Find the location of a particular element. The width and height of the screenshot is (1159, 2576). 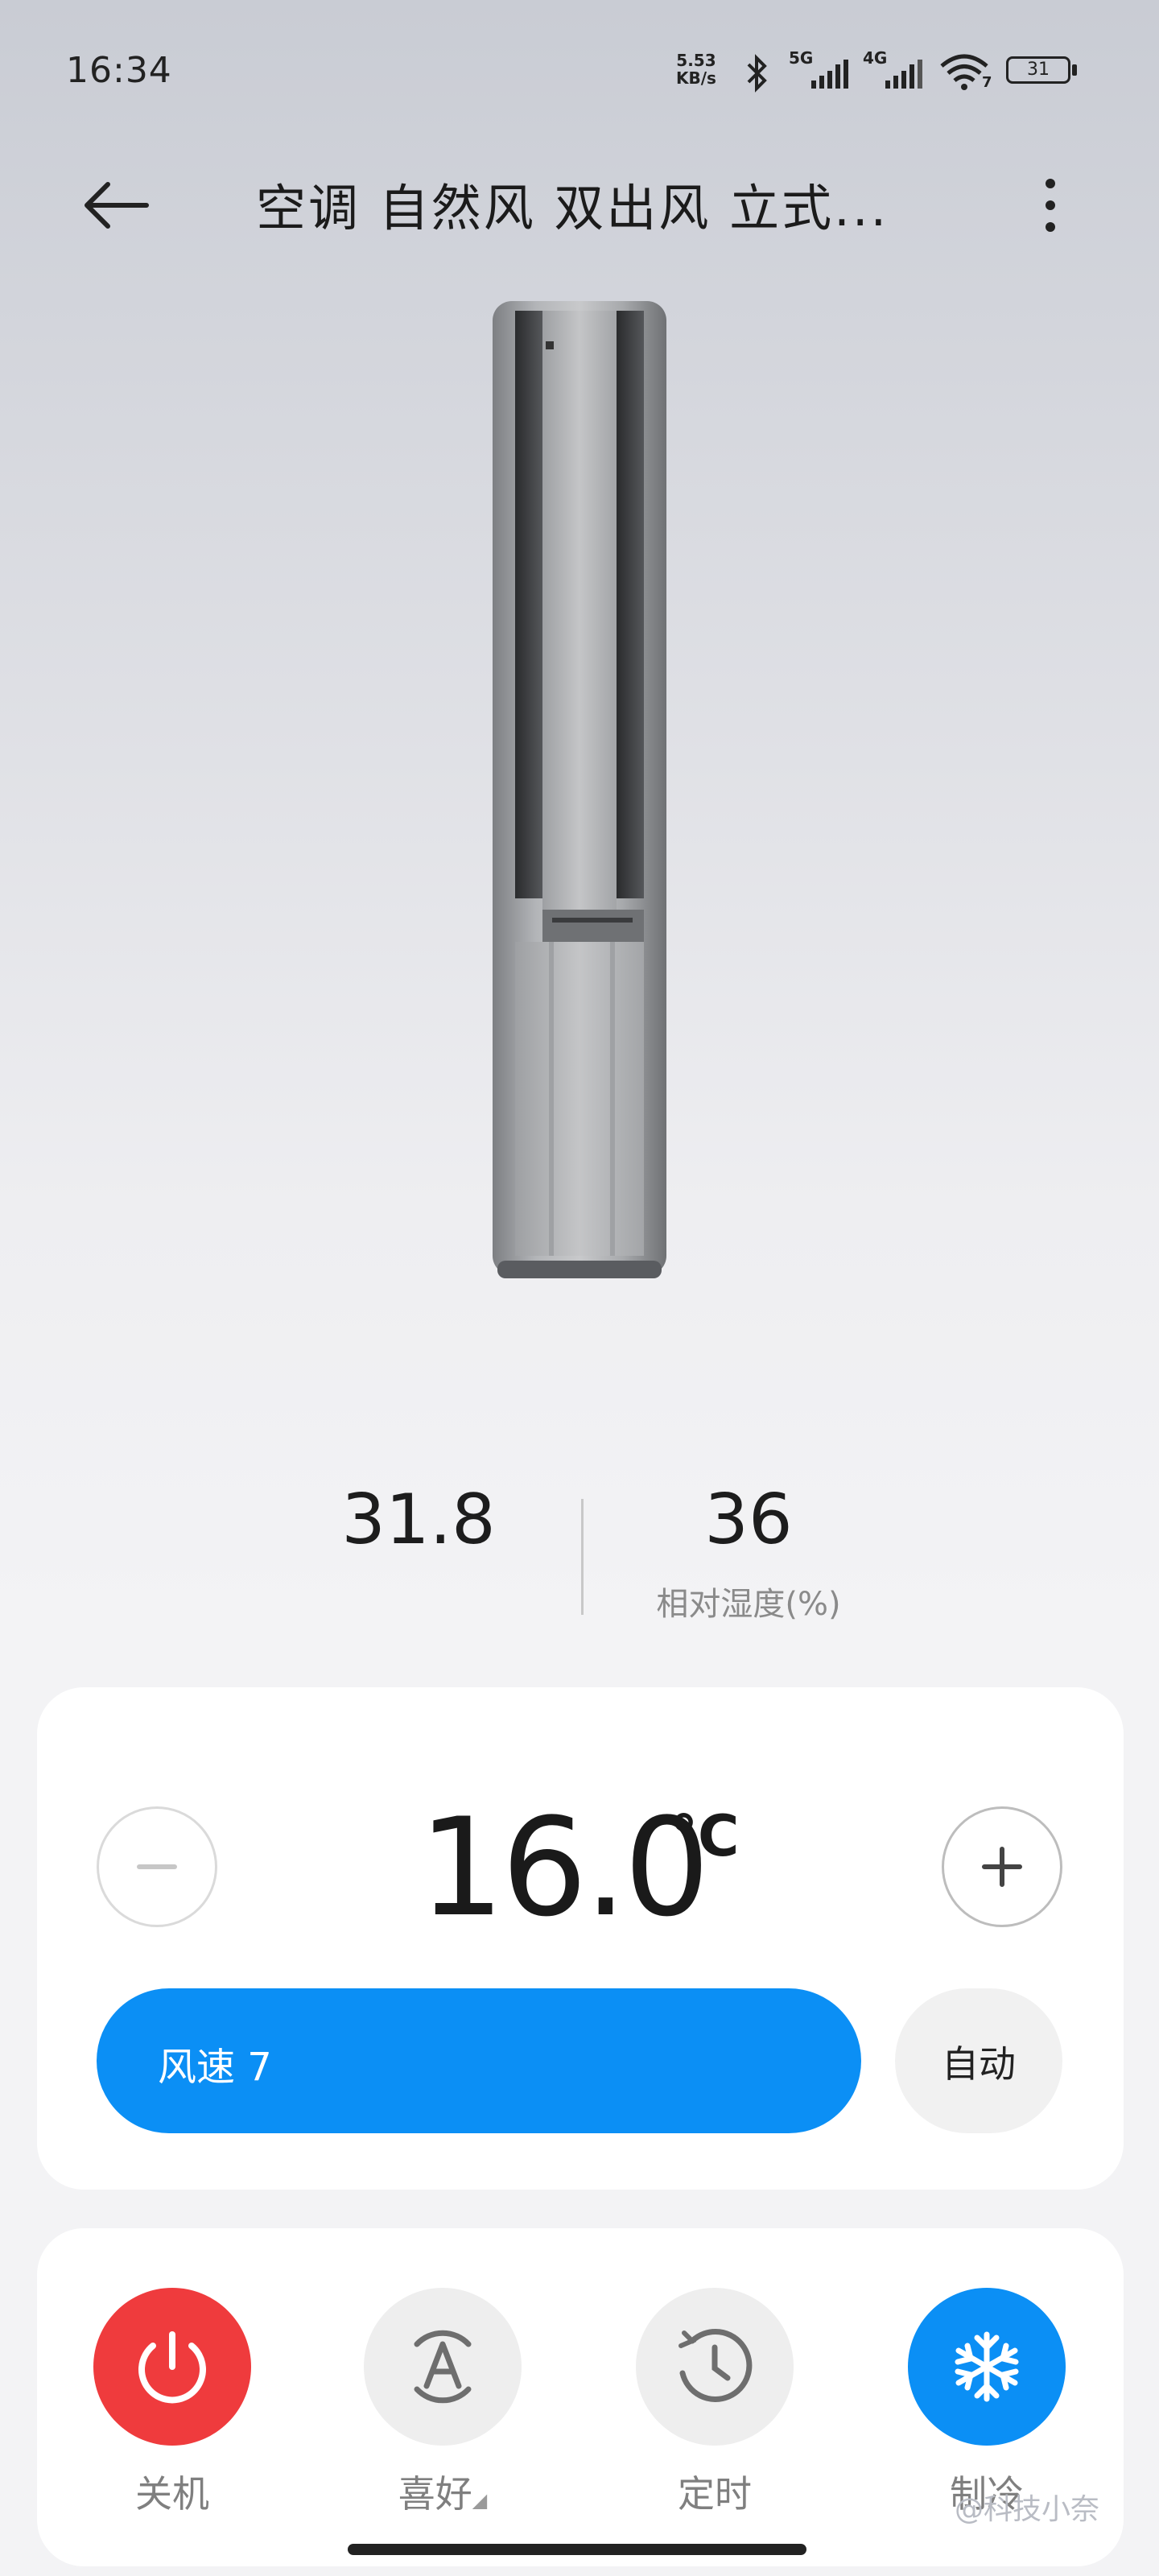

auto-mode-icon is located at coordinates (443, 2367).